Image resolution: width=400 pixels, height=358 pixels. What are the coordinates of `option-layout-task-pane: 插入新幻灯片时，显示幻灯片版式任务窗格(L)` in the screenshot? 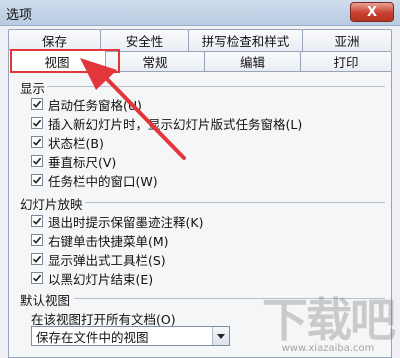 It's located at (167, 123).